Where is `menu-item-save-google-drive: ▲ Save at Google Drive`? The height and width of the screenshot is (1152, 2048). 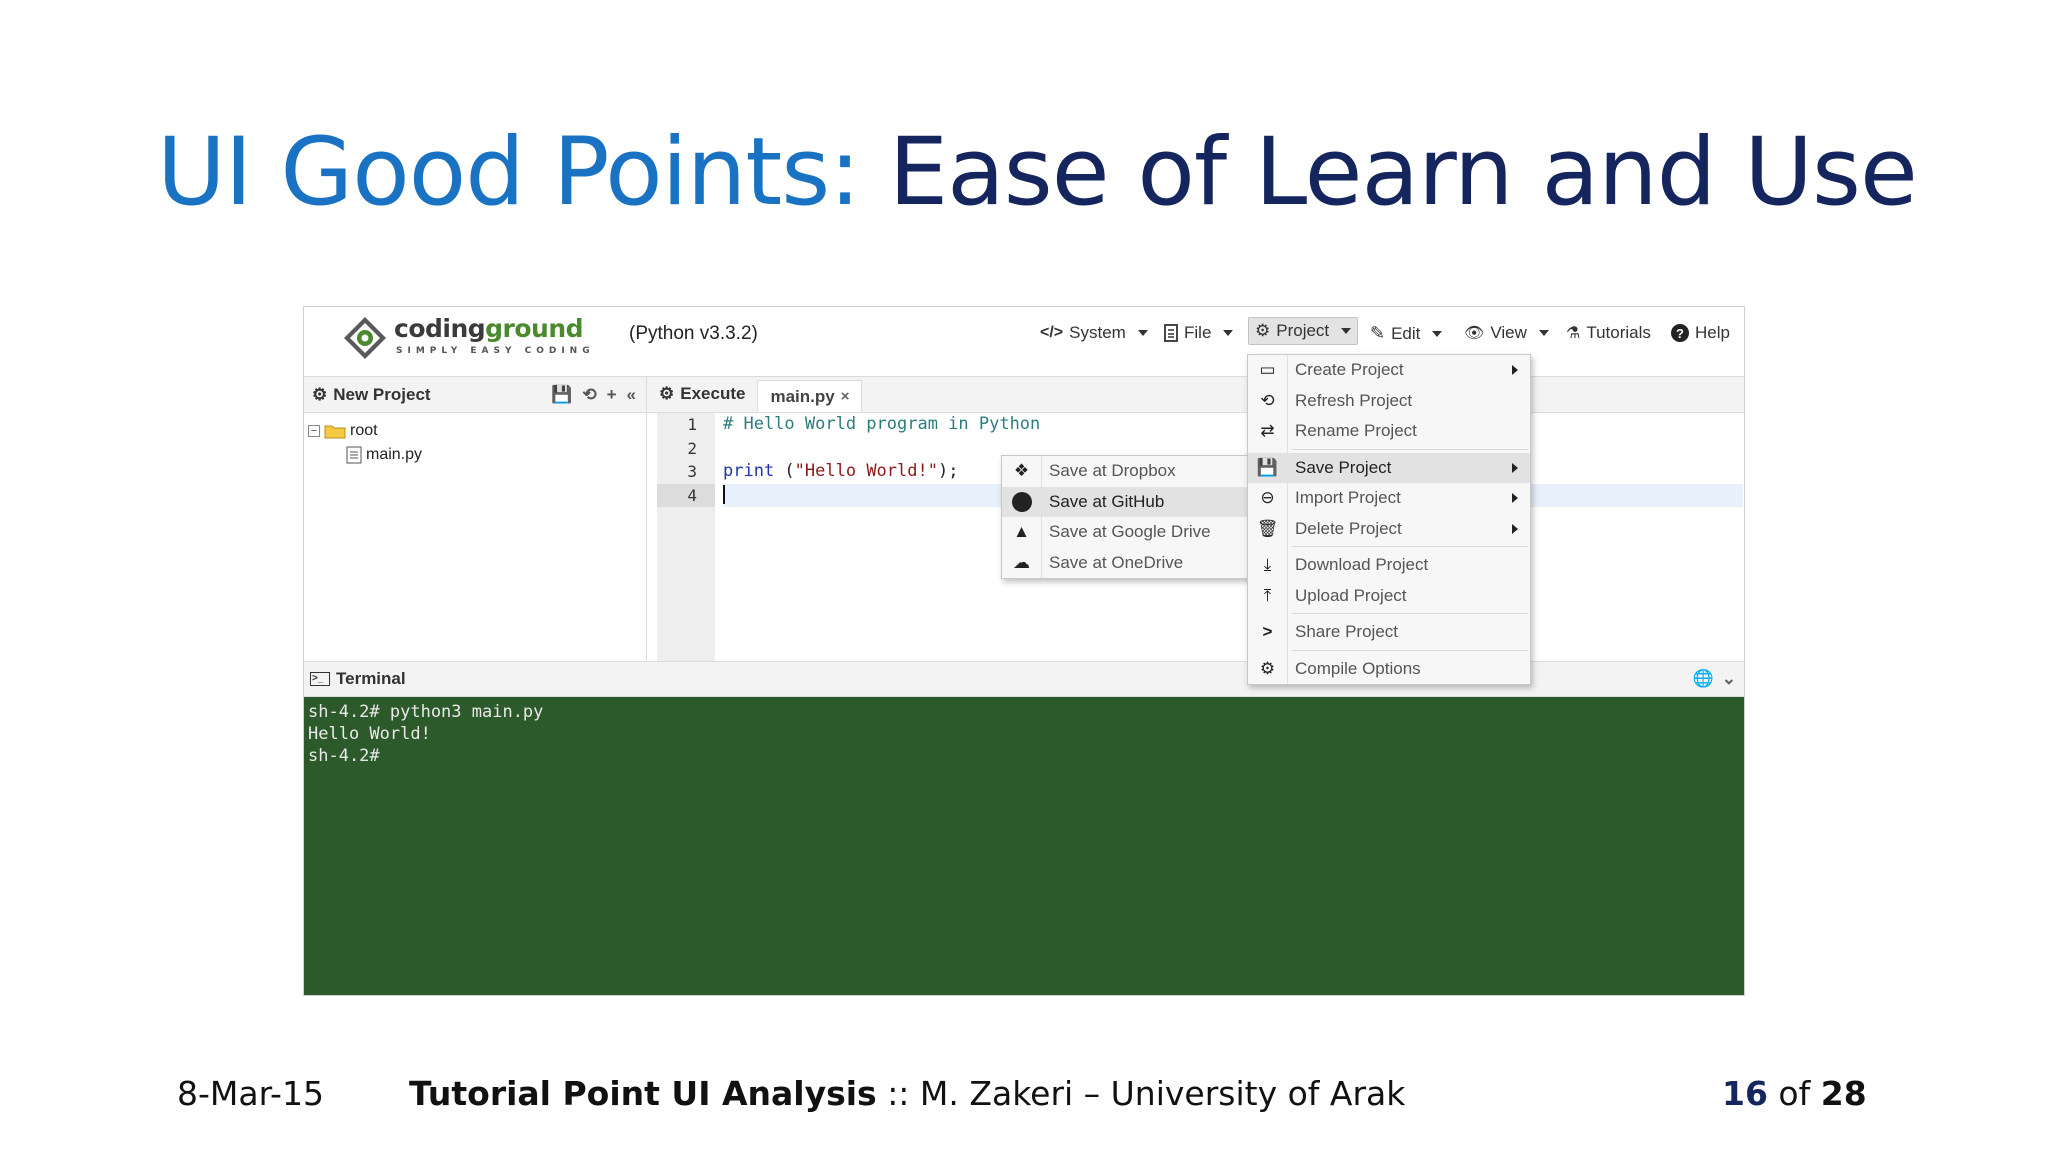
menu-item-save-google-drive: ▲ Save at Google Drive is located at coordinates (1126, 532).